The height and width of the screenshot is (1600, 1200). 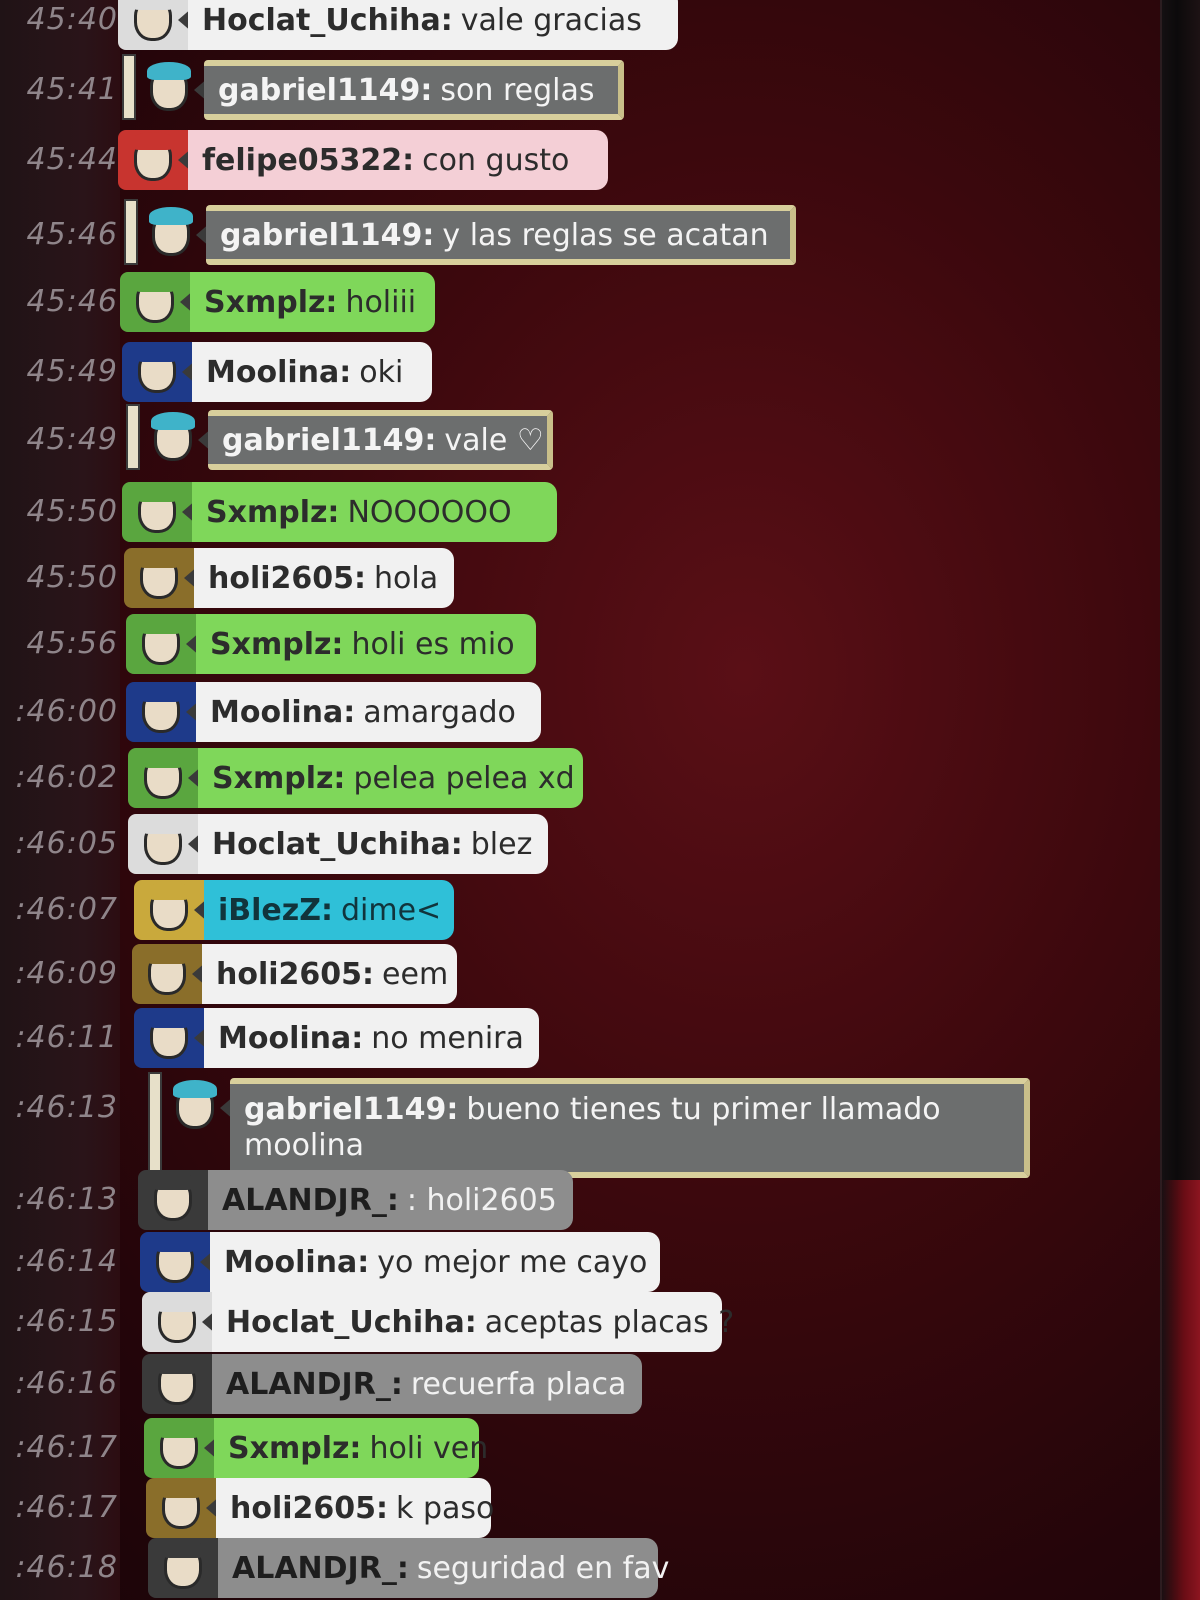 What do you see at coordinates (390, 778) in the screenshot?
I see `chat-bubble: Sxmplz: pelea pelea xd` at bounding box center [390, 778].